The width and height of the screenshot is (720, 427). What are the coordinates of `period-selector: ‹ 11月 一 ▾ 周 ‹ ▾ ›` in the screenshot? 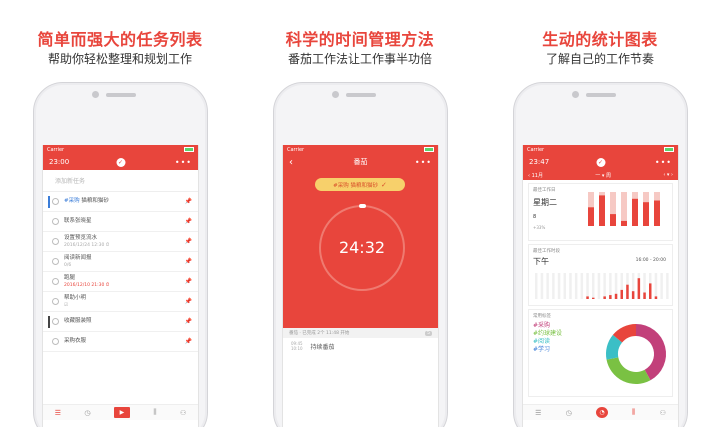 It's located at (600, 175).